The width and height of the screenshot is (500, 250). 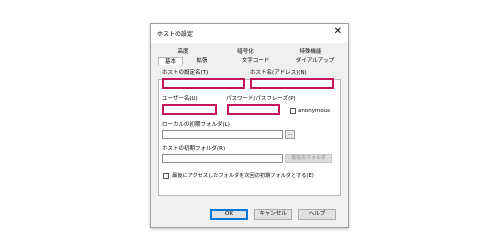 What do you see at coordinates (196, 125) in the screenshot?
I see `local-folder-label: ローカルの初期フォルダ(L)` at bounding box center [196, 125].